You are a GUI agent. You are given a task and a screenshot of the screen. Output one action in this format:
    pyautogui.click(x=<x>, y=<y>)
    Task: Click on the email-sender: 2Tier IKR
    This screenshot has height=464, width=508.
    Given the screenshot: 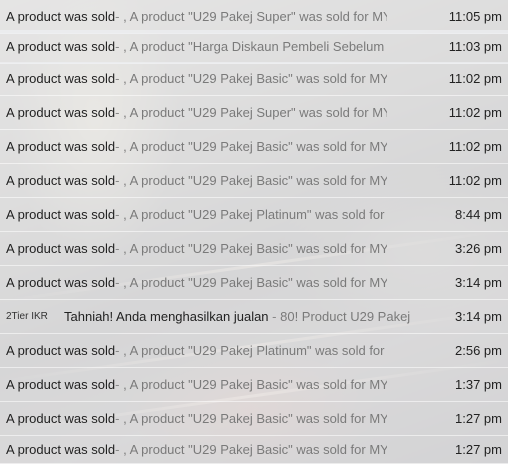 What is the action you would take?
    pyautogui.click(x=27, y=316)
    